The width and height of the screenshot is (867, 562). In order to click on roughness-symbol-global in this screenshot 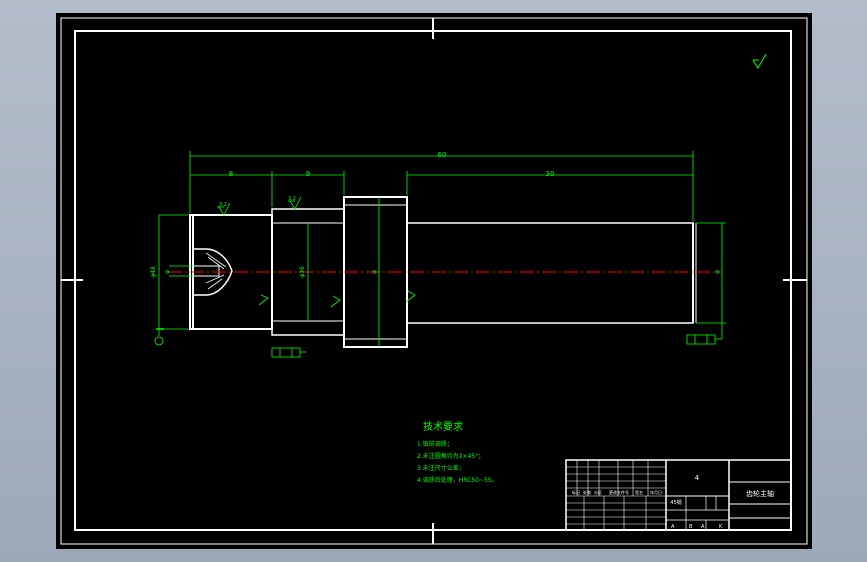, I will do `click(759, 61)`.